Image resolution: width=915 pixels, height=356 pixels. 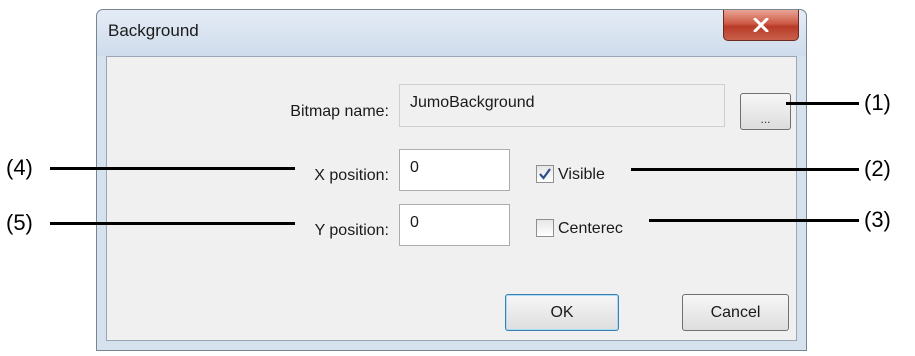 I want to click on visible-checkbox, so click(x=545, y=174).